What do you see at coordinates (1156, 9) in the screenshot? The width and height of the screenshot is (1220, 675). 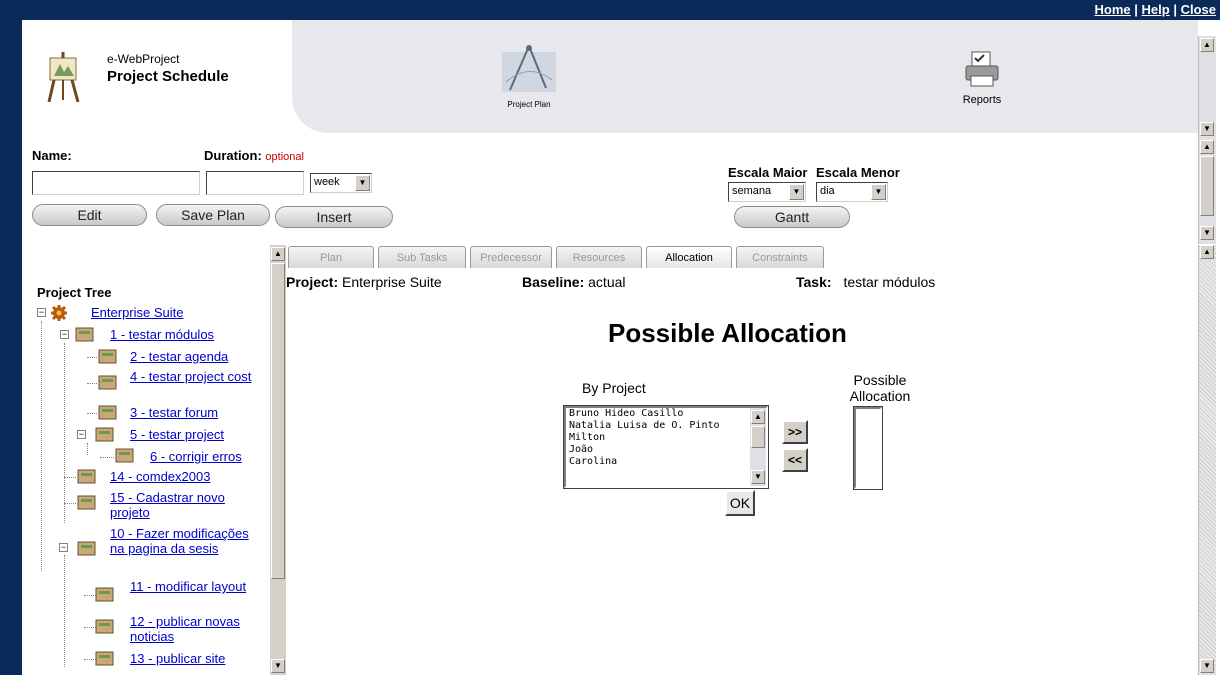 I see `help-link: Help` at bounding box center [1156, 9].